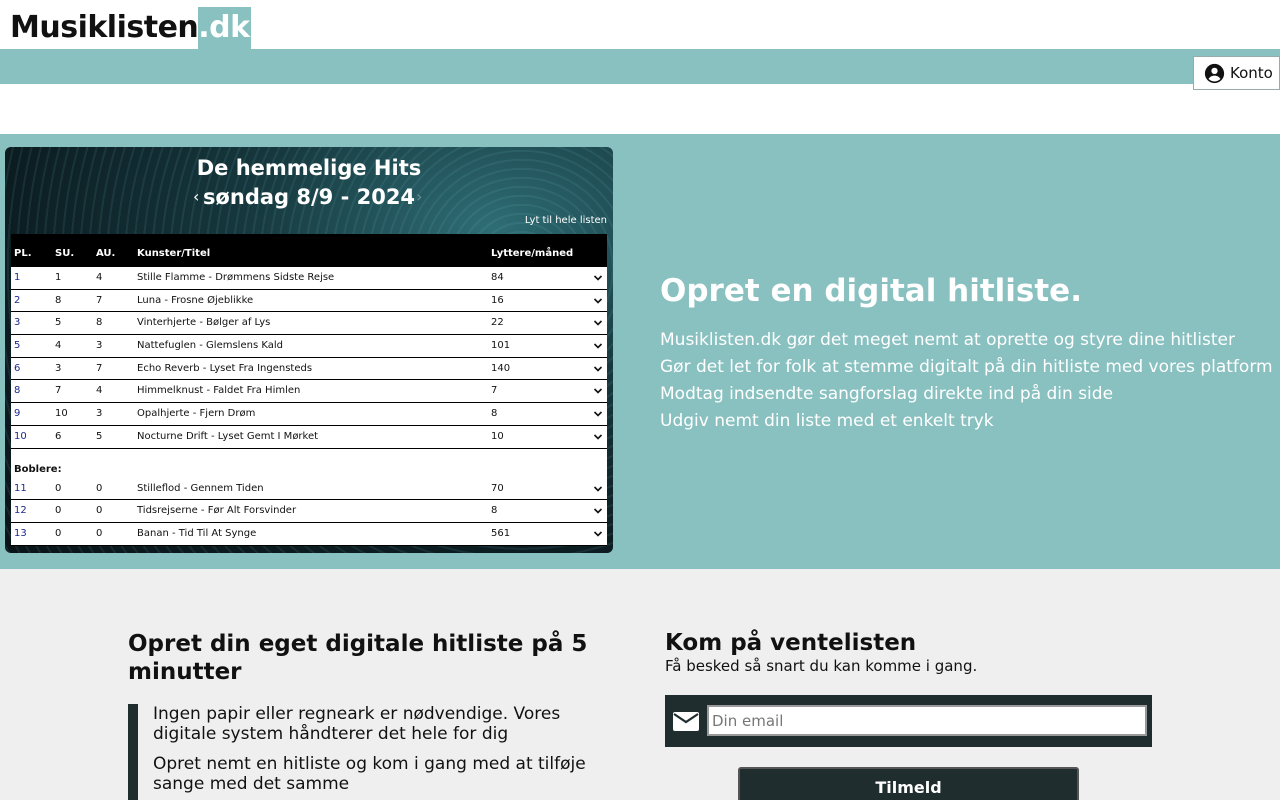  What do you see at coordinates (104, 27) in the screenshot?
I see `logo-main-text: Musiklisten` at bounding box center [104, 27].